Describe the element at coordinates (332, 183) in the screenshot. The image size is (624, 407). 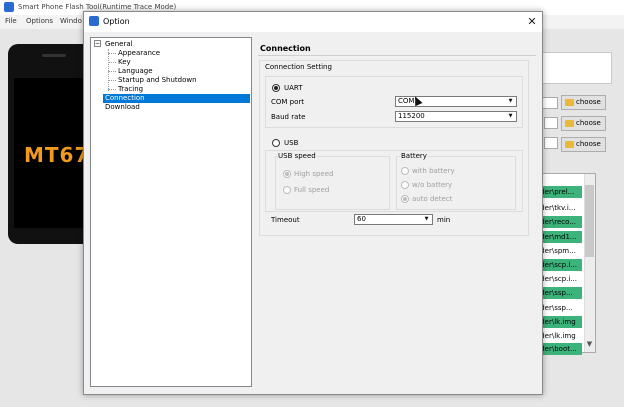
I see `usb-speed-group` at that location.